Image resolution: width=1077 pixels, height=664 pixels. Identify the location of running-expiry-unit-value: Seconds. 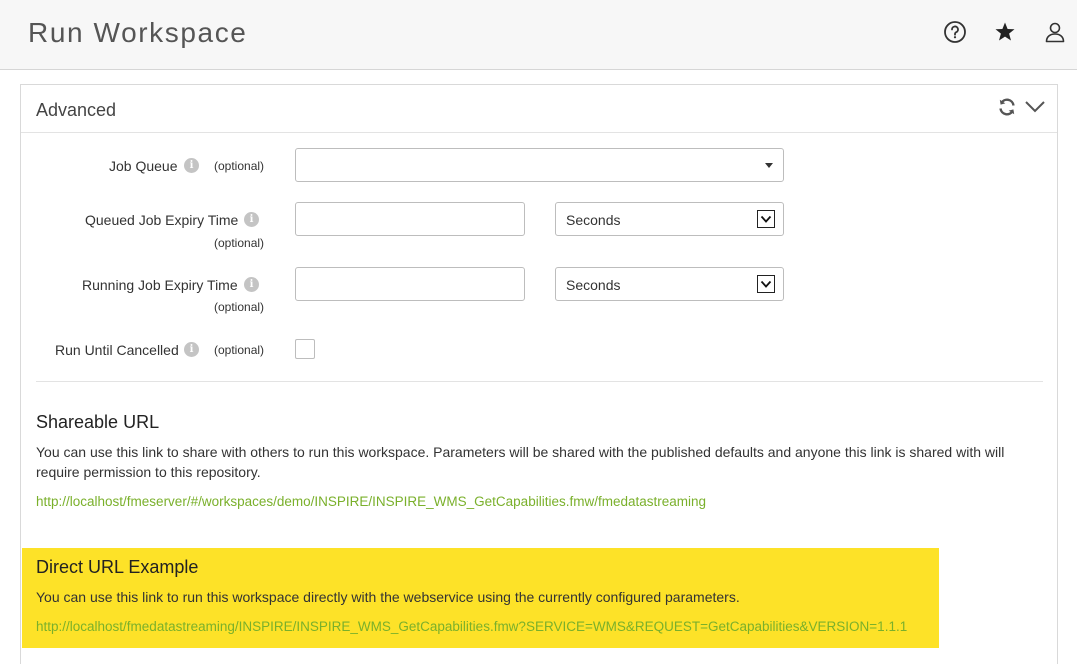
(593, 285).